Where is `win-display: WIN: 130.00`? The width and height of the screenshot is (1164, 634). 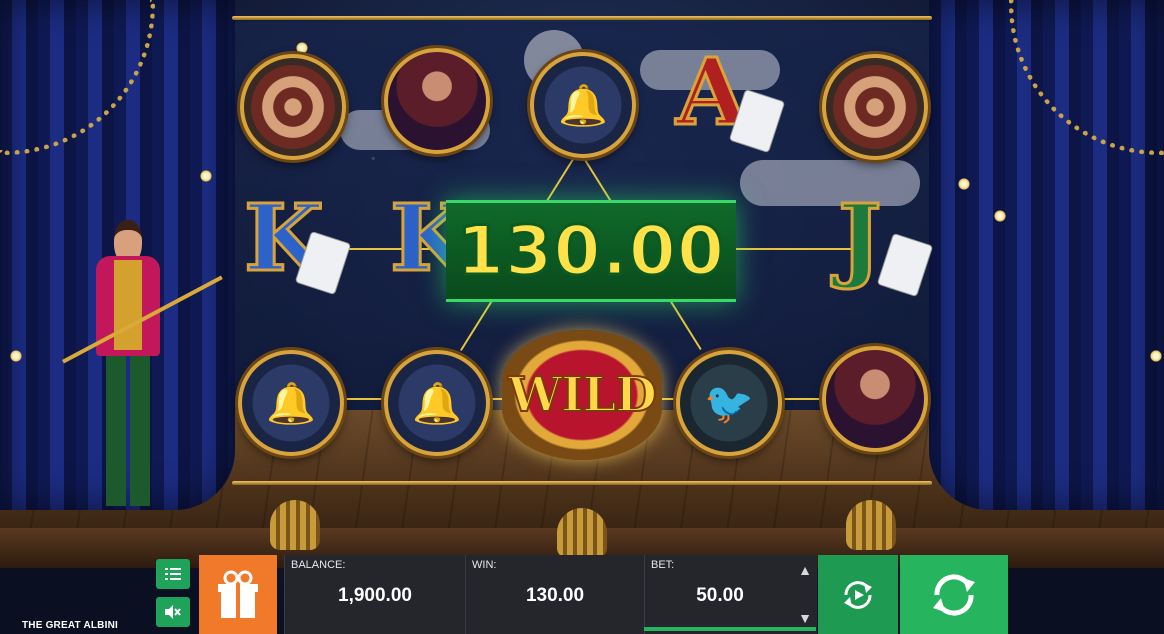 win-display: WIN: 130.00 is located at coordinates (555, 594).